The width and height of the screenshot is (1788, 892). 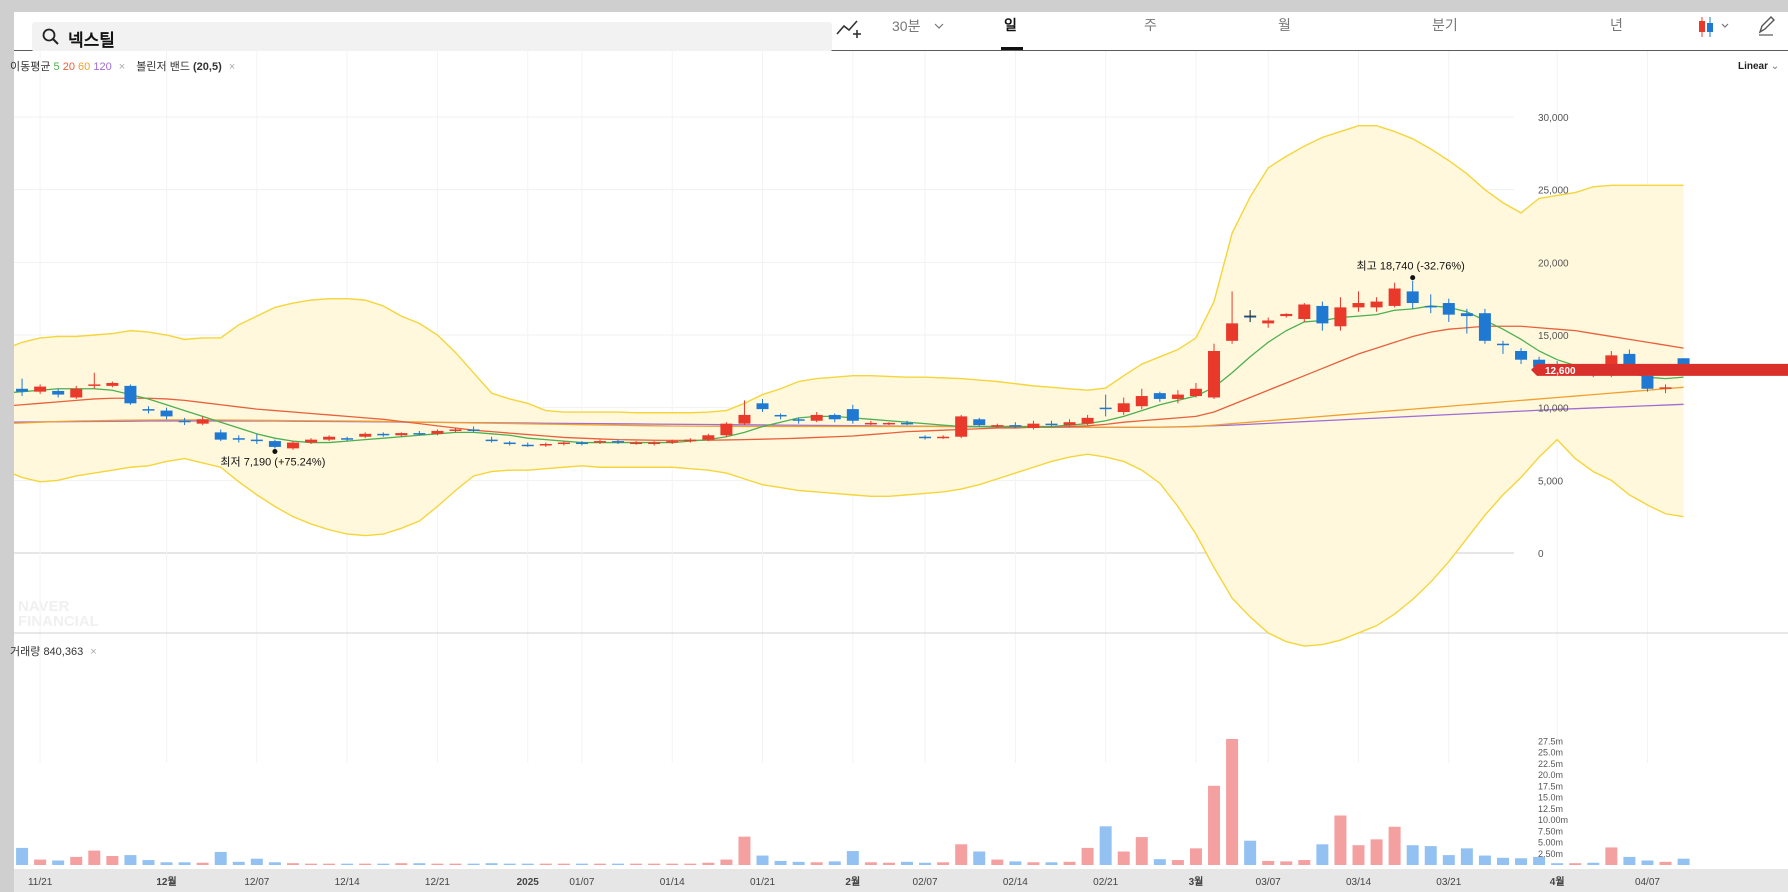 What do you see at coordinates (1766, 26) in the screenshot?
I see `pencil-icon` at bounding box center [1766, 26].